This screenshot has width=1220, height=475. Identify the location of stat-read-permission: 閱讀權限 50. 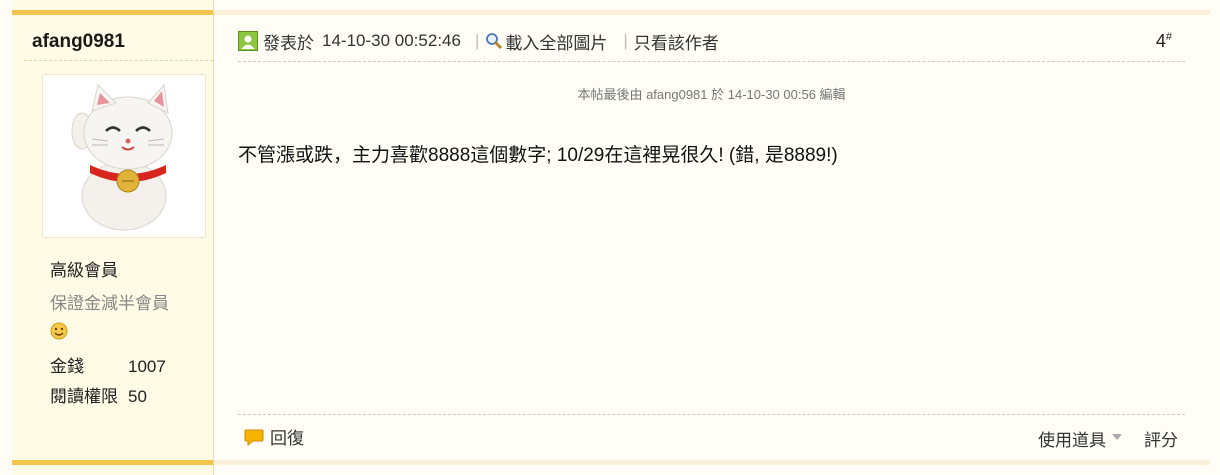
(98, 394).